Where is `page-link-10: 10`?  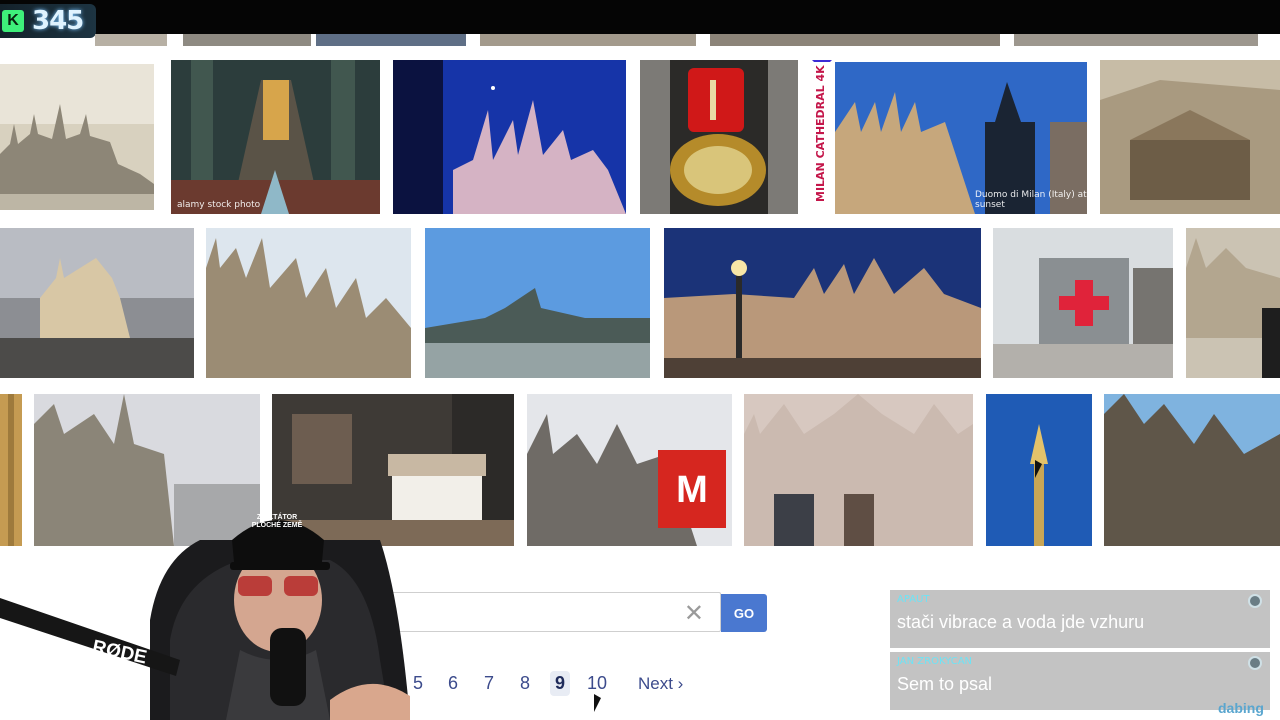 page-link-10: 10 is located at coordinates (597, 683).